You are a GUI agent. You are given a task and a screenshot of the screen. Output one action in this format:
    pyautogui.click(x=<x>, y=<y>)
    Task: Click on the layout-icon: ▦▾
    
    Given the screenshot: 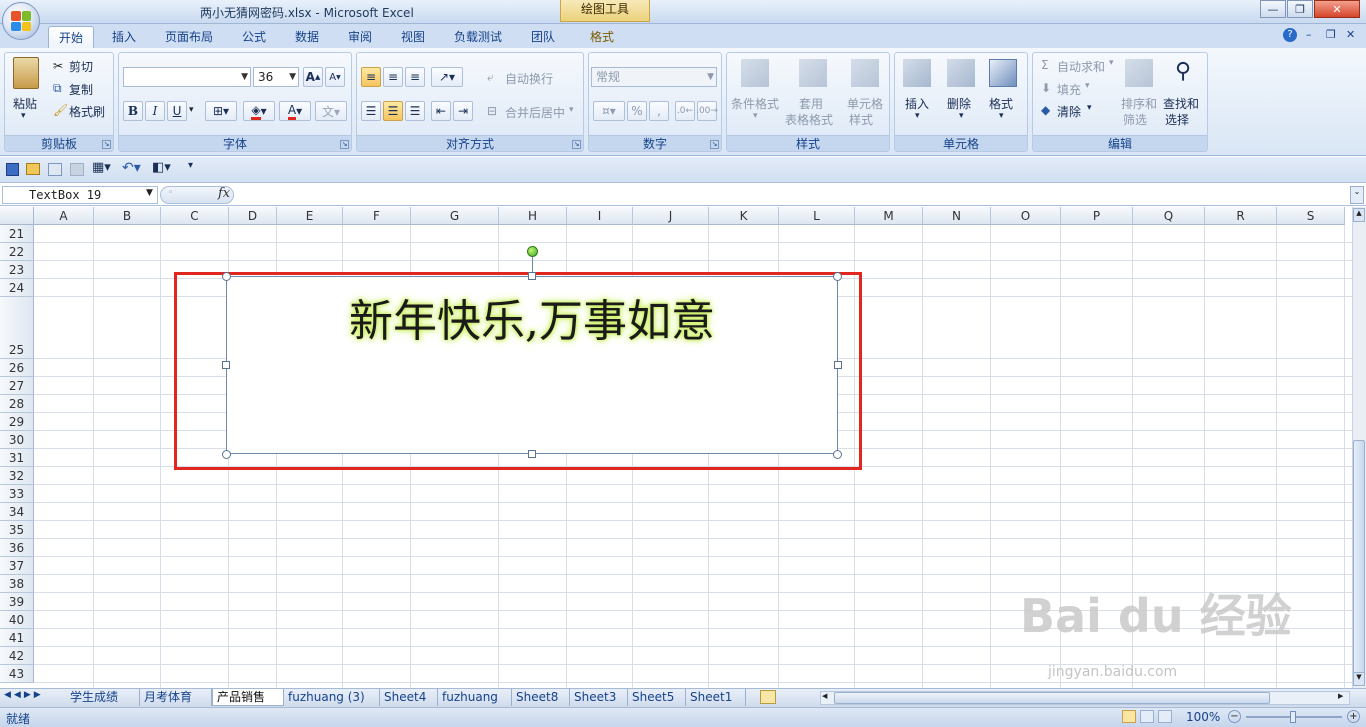 What is the action you would take?
    pyautogui.click(x=101, y=167)
    